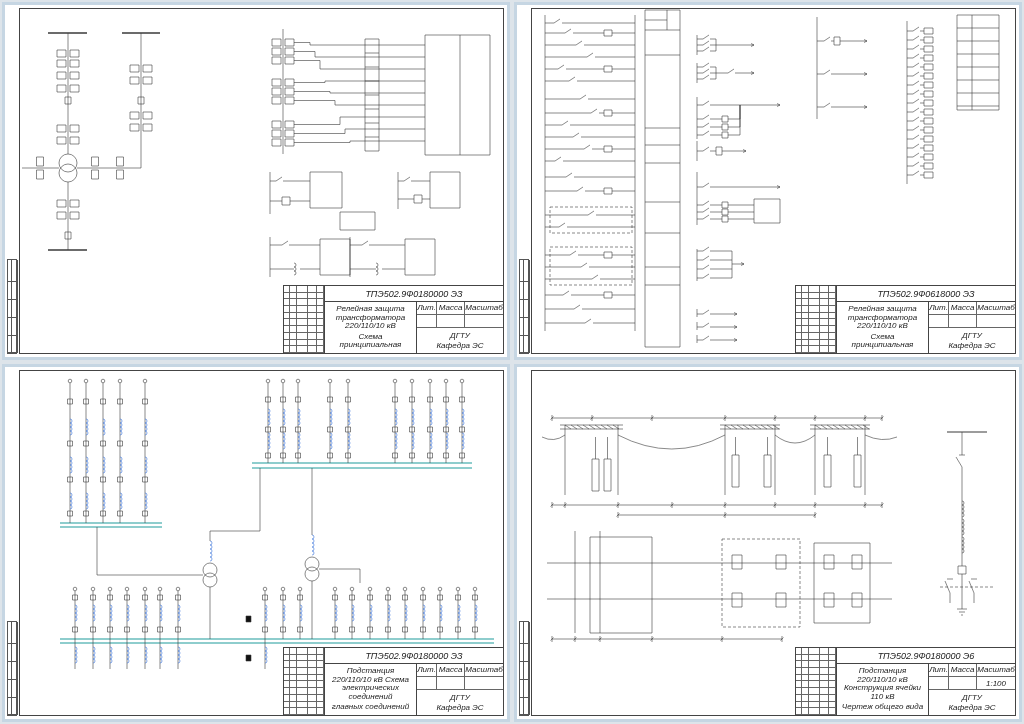  Describe the element at coordinates (304, 681) in the screenshot. I see `revision-table` at that location.